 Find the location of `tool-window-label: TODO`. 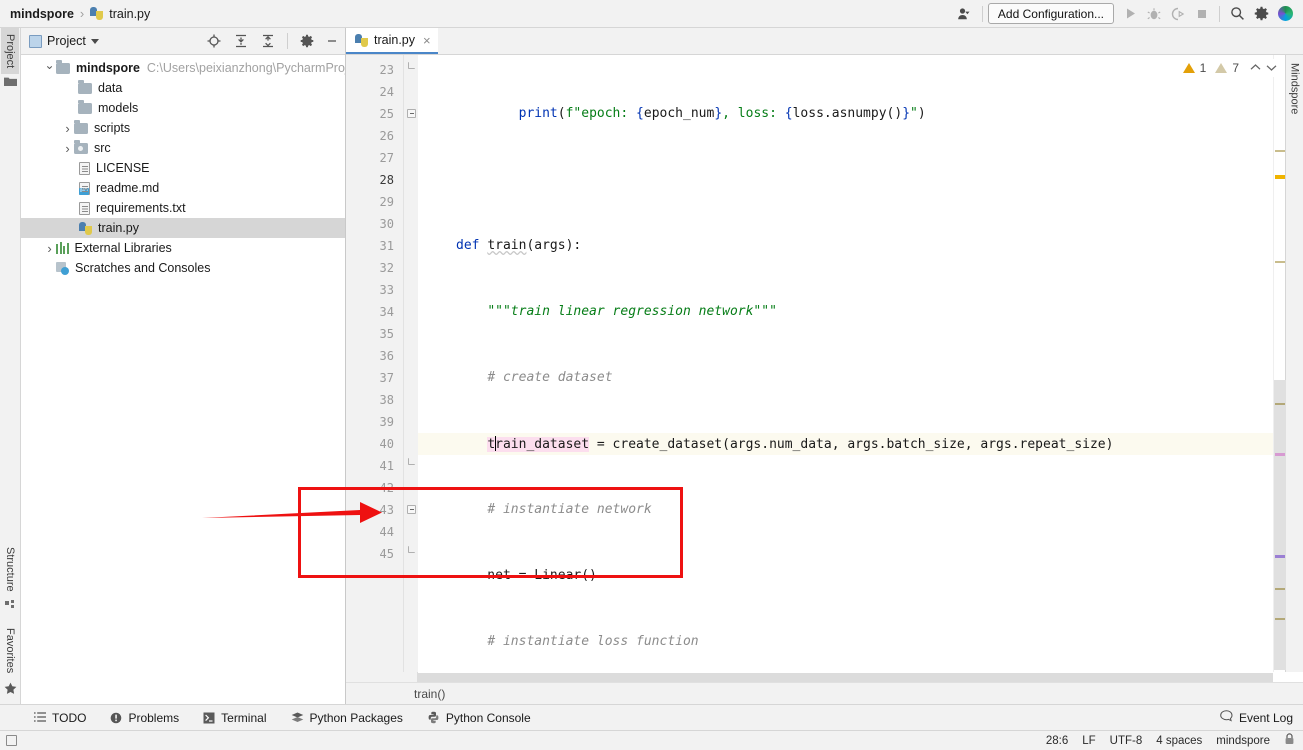

tool-window-label: TODO is located at coordinates (69, 717).